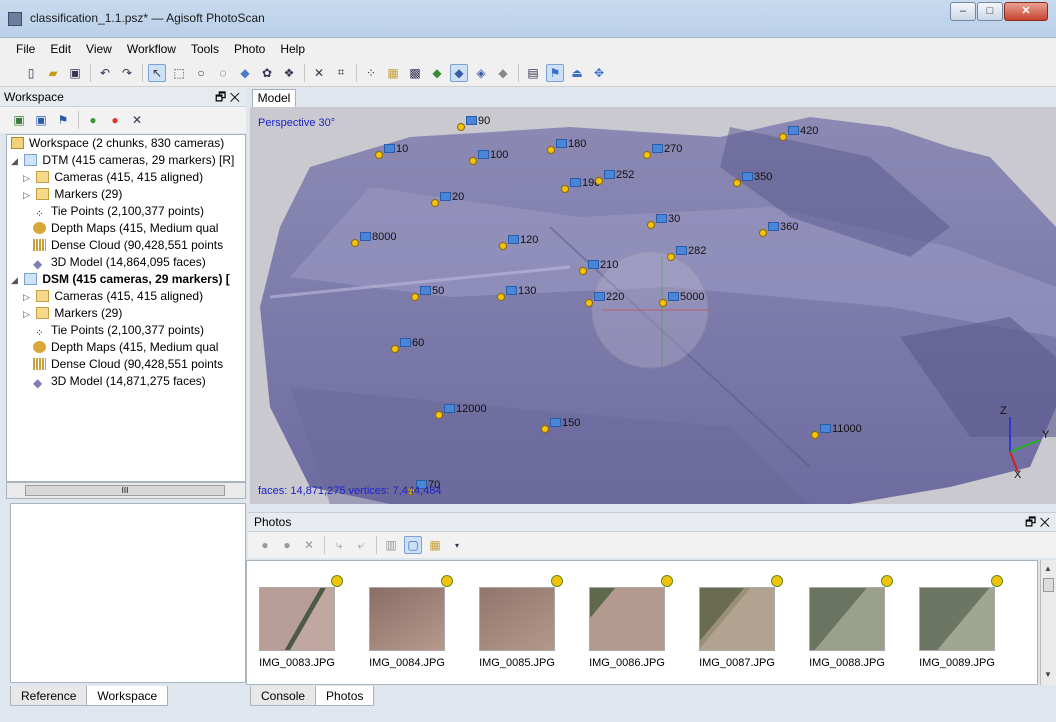  Describe the element at coordinates (126, 160) in the screenshot. I see `tree-chunk-dtm: ◢ DTM (415 cameras, 29 markers) [R]` at that location.